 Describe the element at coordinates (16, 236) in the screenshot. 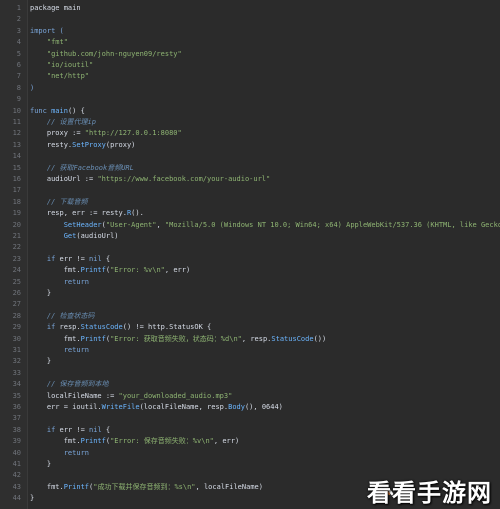

I see `line-number: 21` at that location.